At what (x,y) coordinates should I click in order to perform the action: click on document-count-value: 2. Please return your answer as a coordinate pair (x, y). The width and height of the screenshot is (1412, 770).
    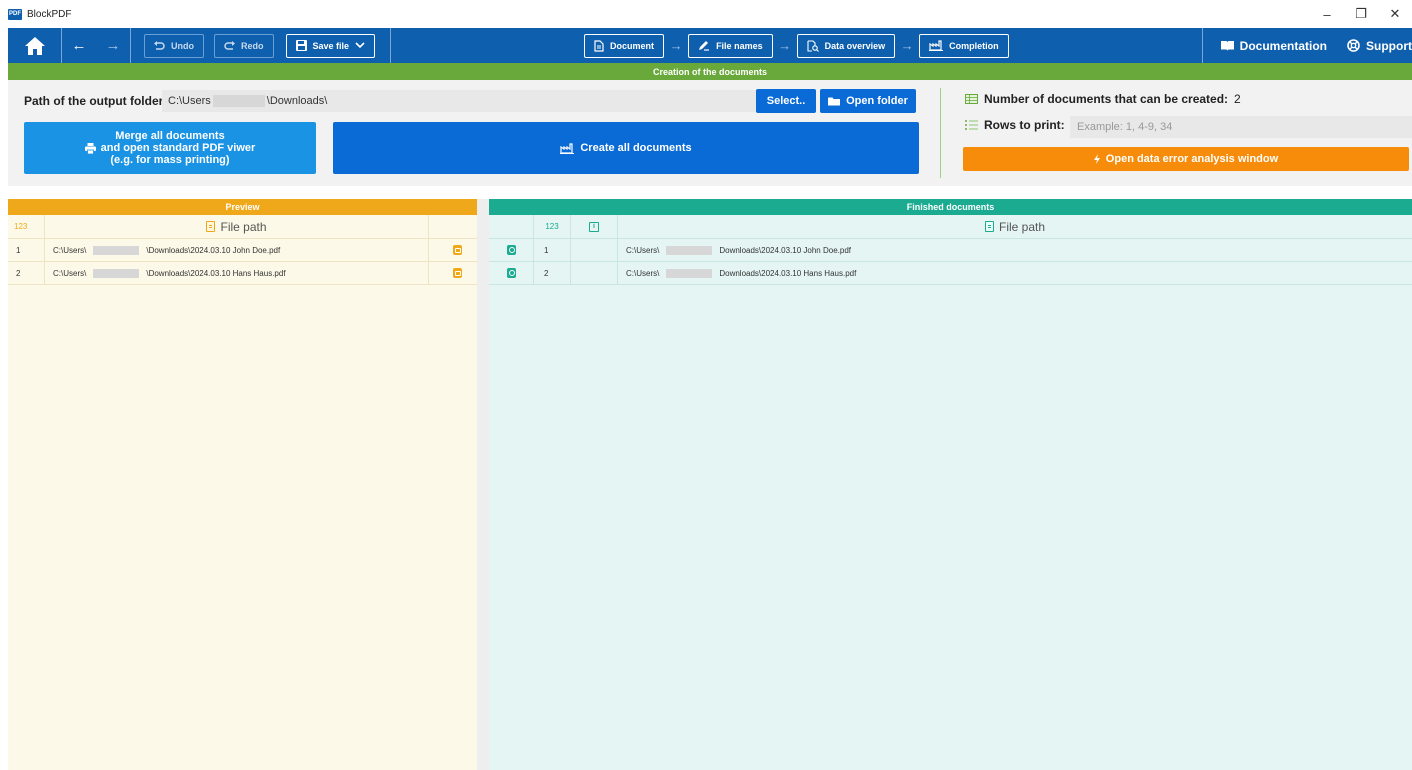
    Looking at the image, I should click on (1237, 99).